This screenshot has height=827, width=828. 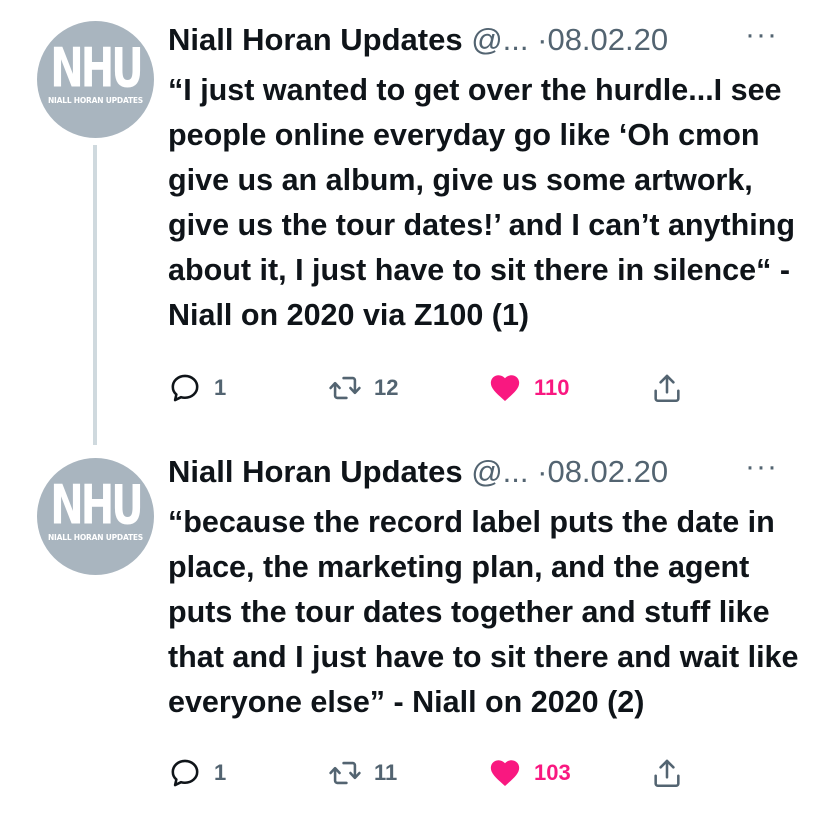 What do you see at coordinates (552, 387) in the screenshot?
I see `like-count: 110` at bounding box center [552, 387].